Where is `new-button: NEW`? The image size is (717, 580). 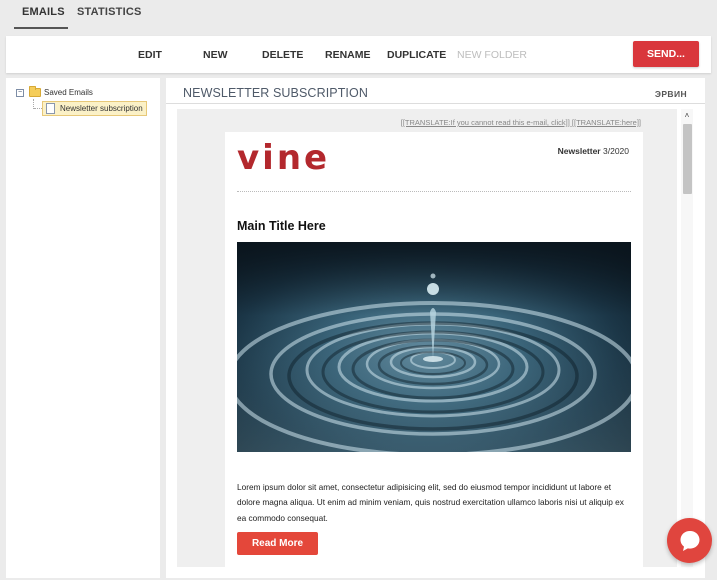
new-button: NEW is located at coordinates (215, 55).